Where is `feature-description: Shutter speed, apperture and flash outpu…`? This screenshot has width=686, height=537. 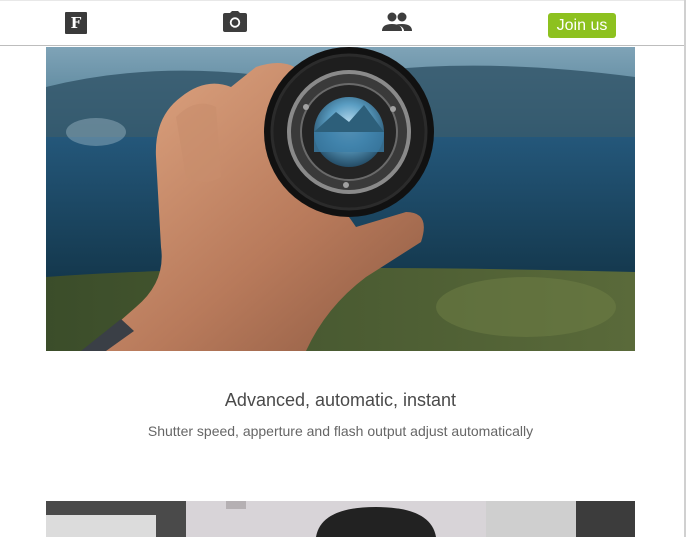 feature-description: Shutter speed, apperture and flash outpu… is located at coordinates (340, 431).